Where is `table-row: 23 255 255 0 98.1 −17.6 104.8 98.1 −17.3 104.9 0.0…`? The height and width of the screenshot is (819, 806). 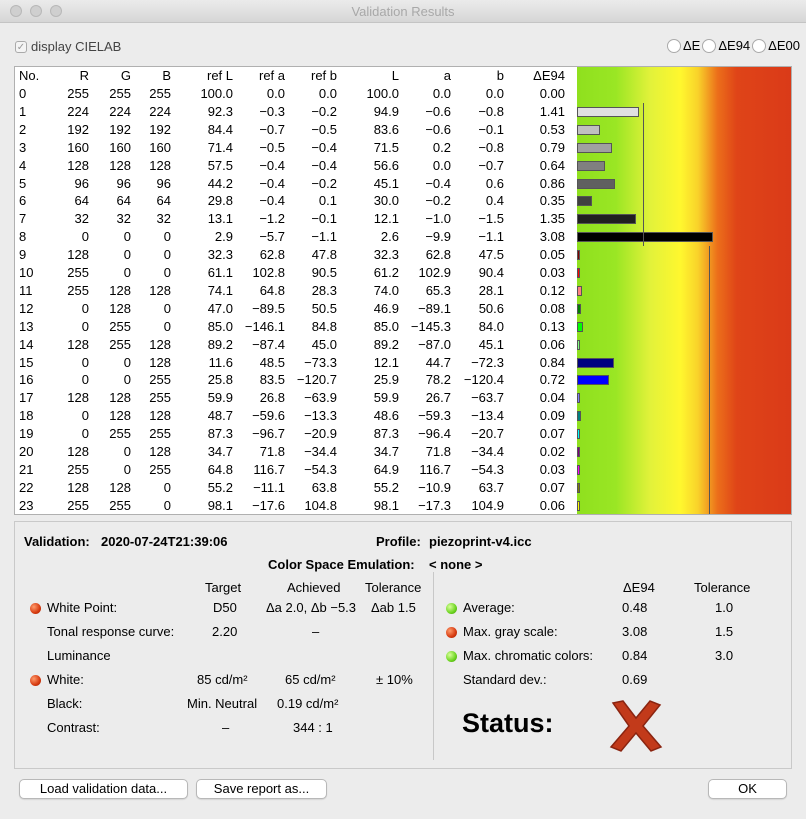 table-row: 23 255 255 0 98.1 −17.6 104.8 98.1 −17.3 104.9 0.0… is located at coordinates (296, 505).